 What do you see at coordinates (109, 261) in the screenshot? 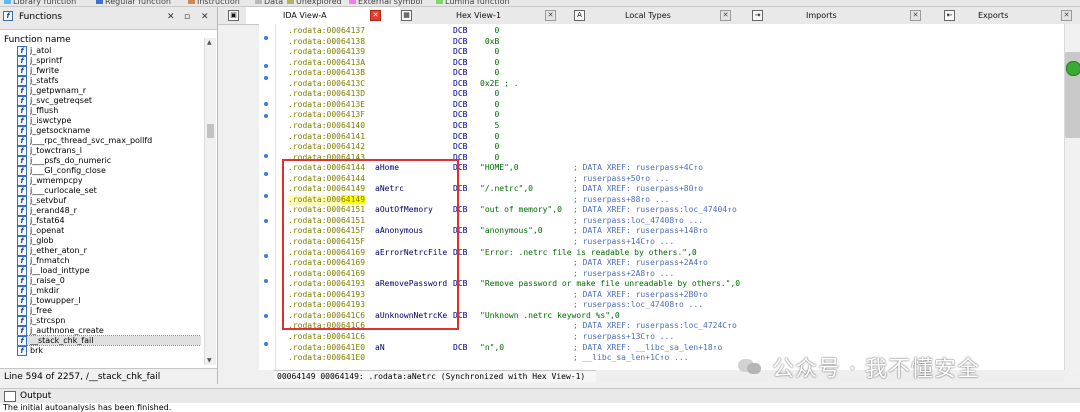
I see `function-list-item: f j_fnmatch` at bounding box center [109, 261].